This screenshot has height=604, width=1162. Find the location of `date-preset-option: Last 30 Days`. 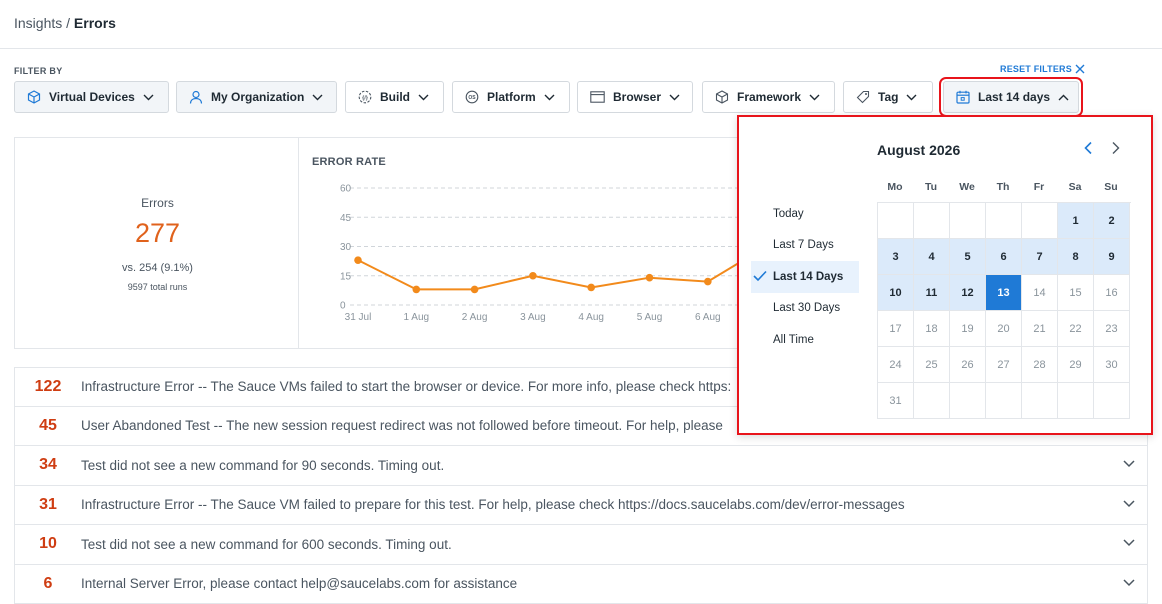

date-preset-option: Last 30 Days is located at coordinates (805, 309).